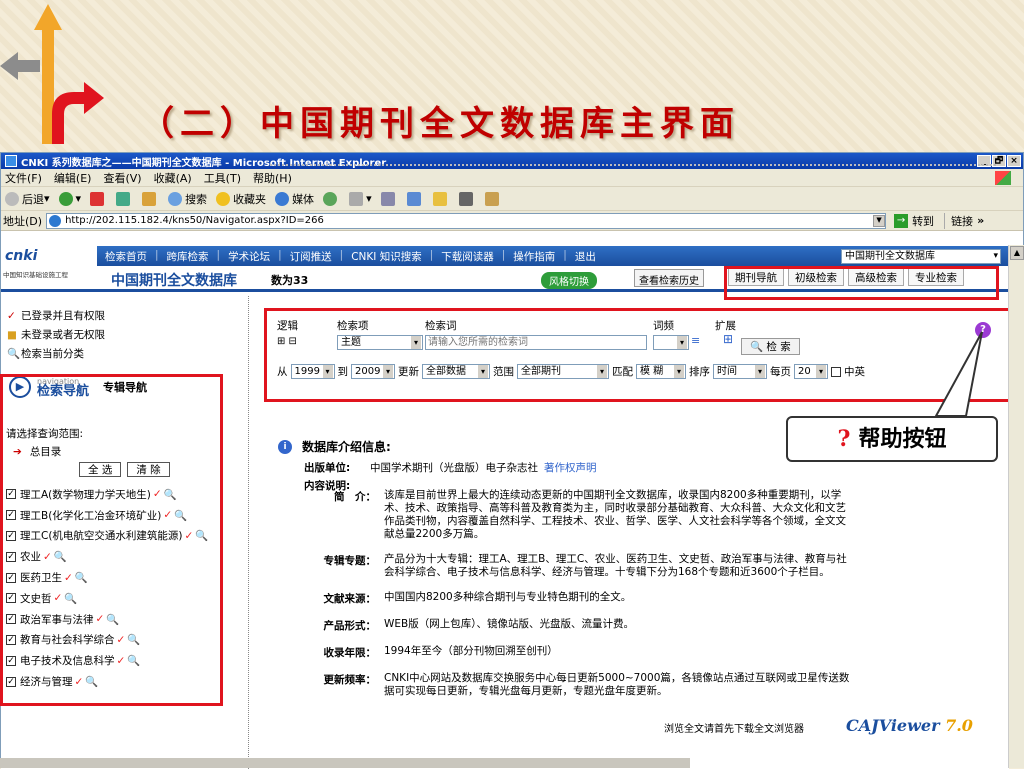 This screenshot has height=769, width=1024. I want to click on edit-icon, so click(413, 198).